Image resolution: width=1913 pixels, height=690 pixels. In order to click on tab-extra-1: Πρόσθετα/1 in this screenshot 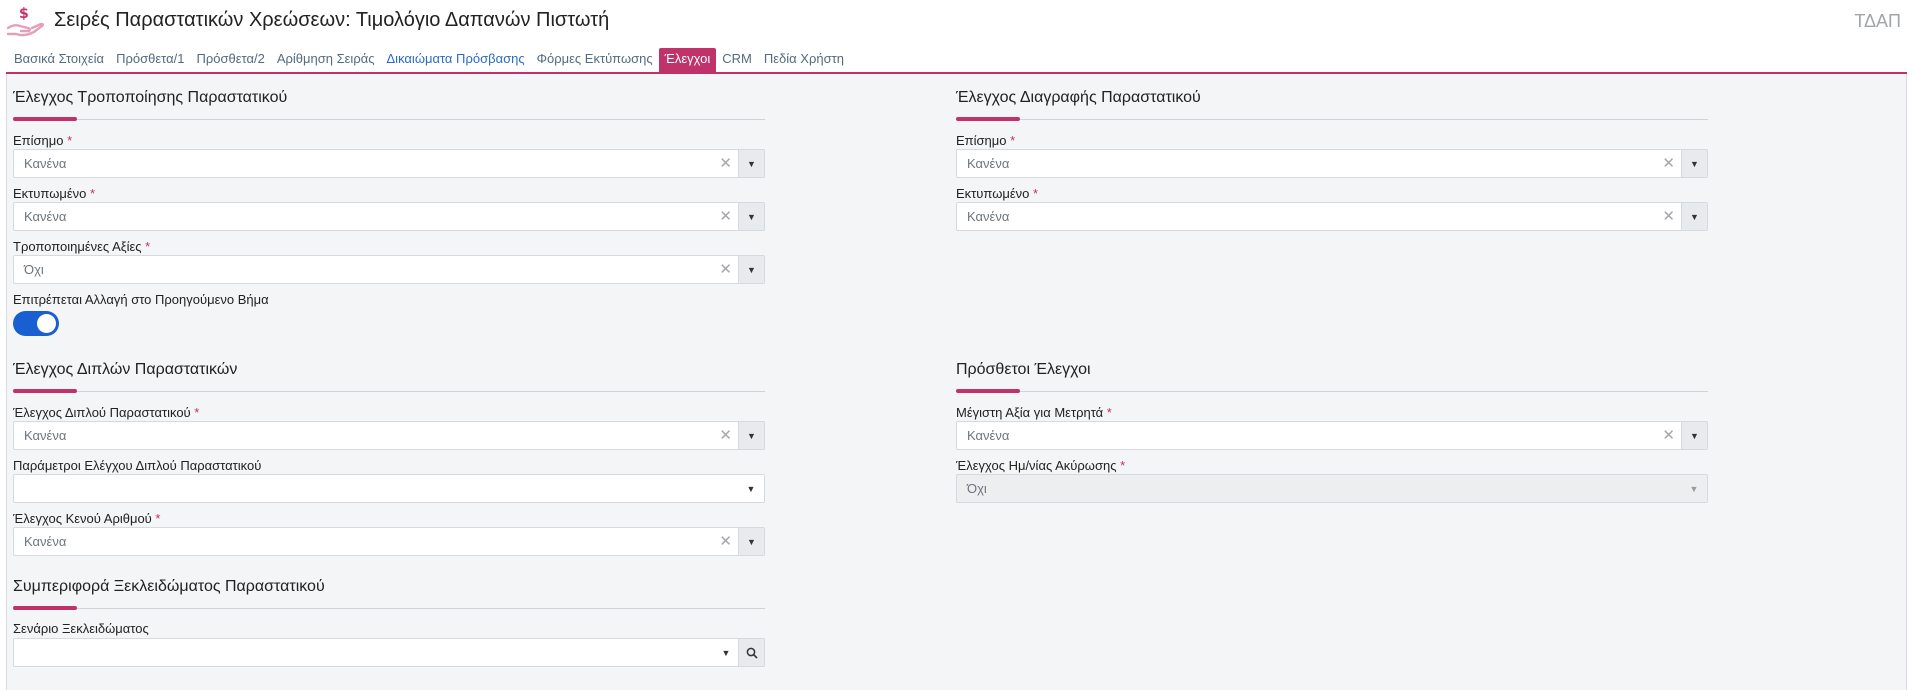, I will do `click(150, 60)`.